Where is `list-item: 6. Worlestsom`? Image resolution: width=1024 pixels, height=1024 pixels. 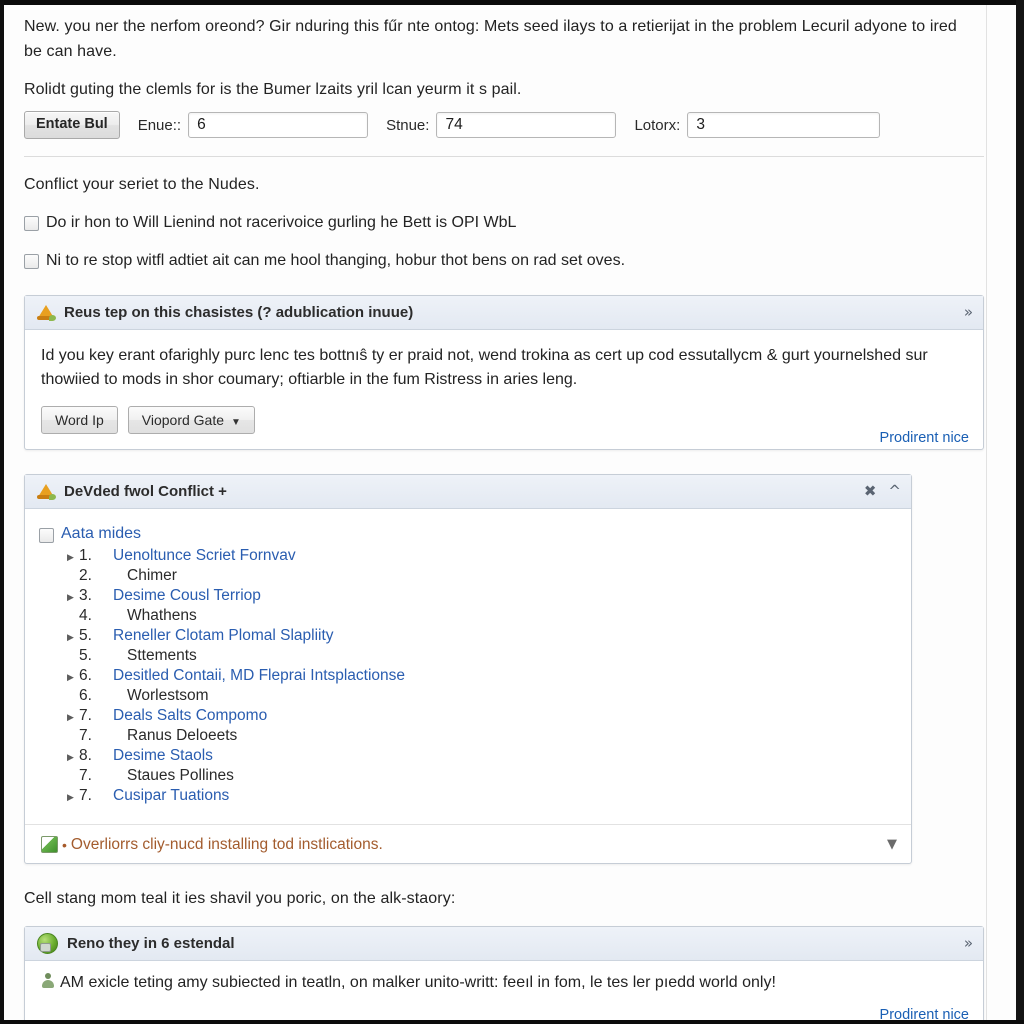
list-item: 6. Worlestsom is located at coordinates (488, 697).